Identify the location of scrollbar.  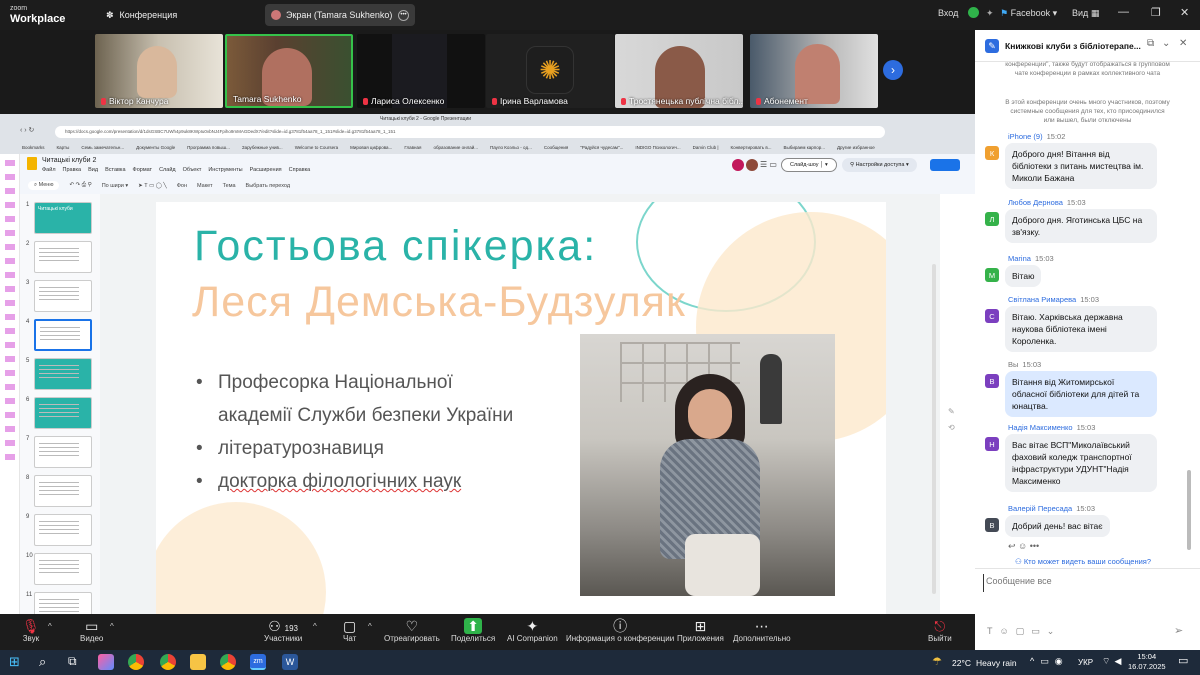
(934, 429).